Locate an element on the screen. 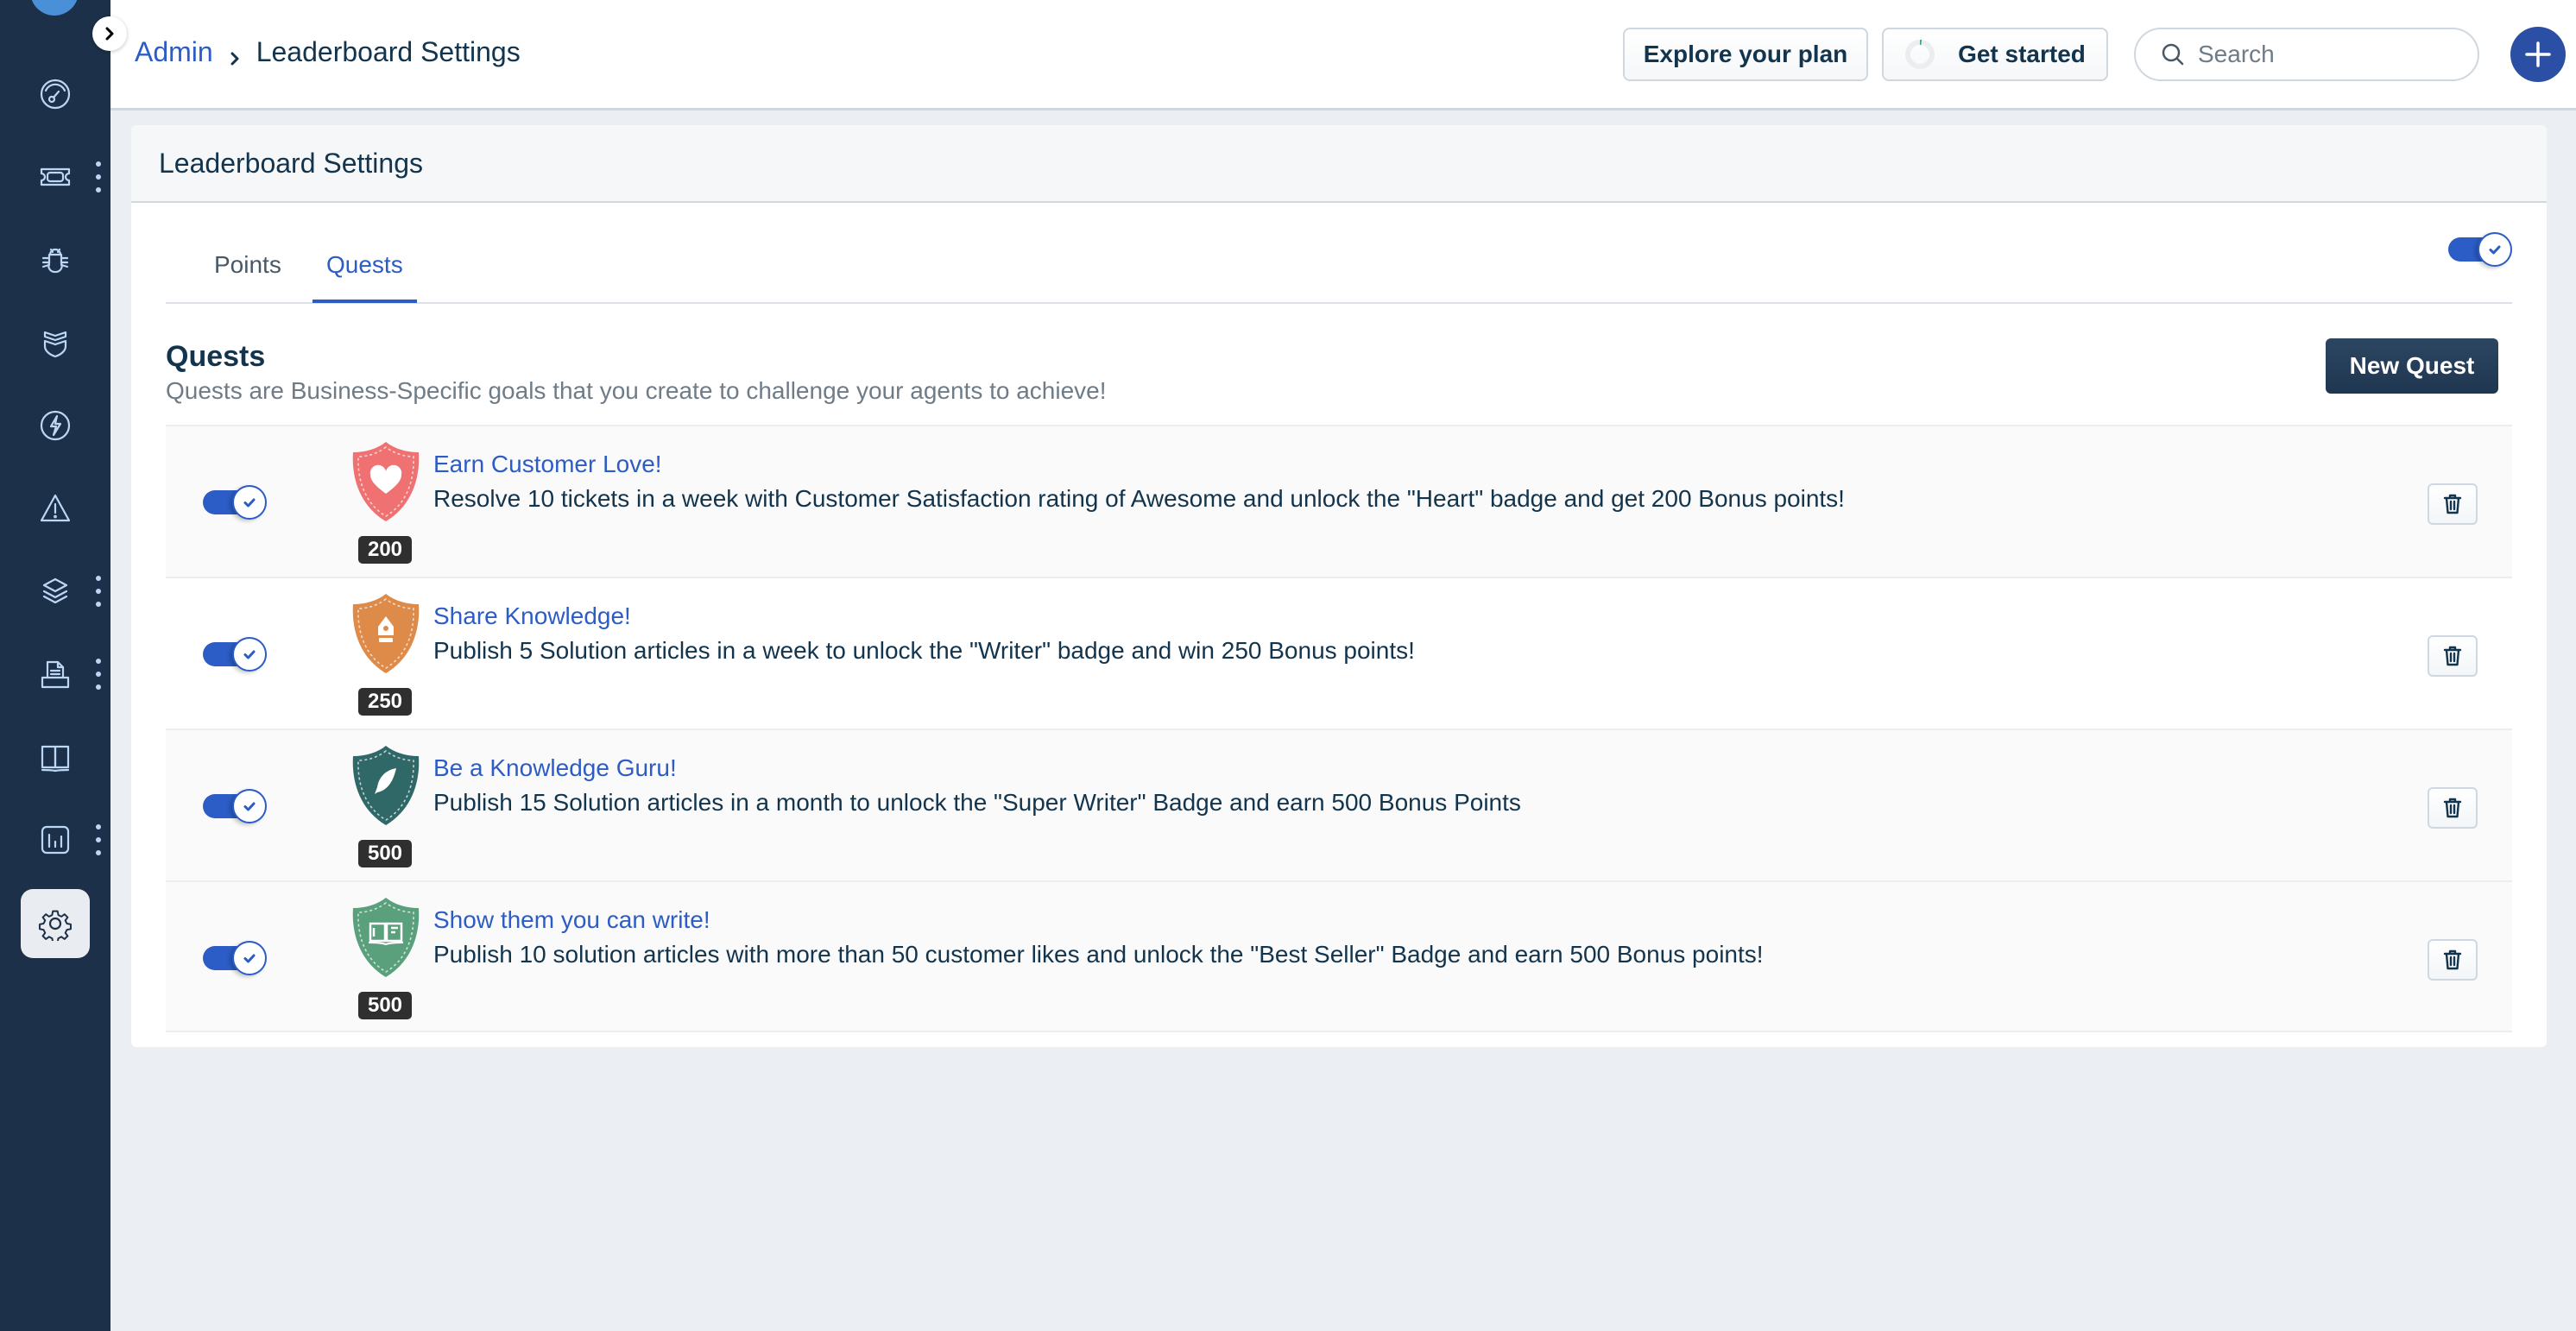 The height and width of the screenshot is (1331, 2576). breadcrumb-admin-link: Admin is located at coordinates (174, 52).